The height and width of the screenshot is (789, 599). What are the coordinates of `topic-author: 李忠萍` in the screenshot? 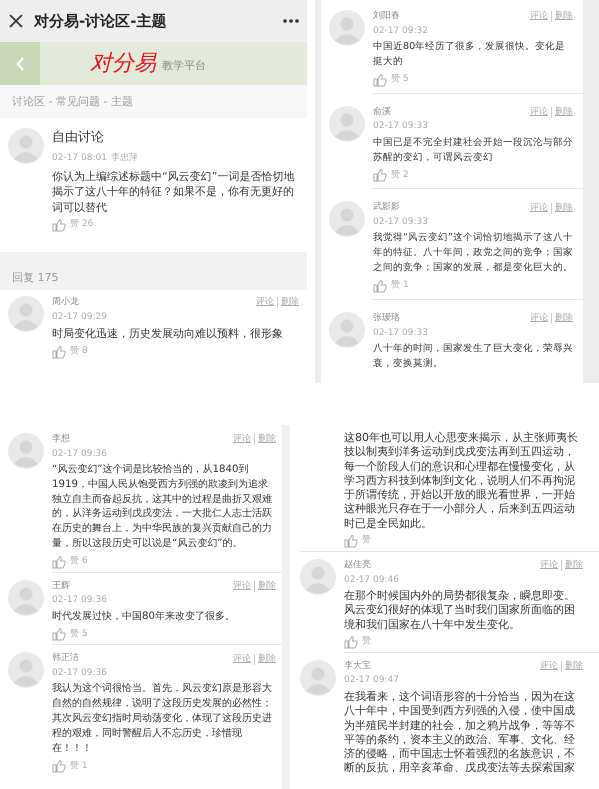 It's located at (124, 158).